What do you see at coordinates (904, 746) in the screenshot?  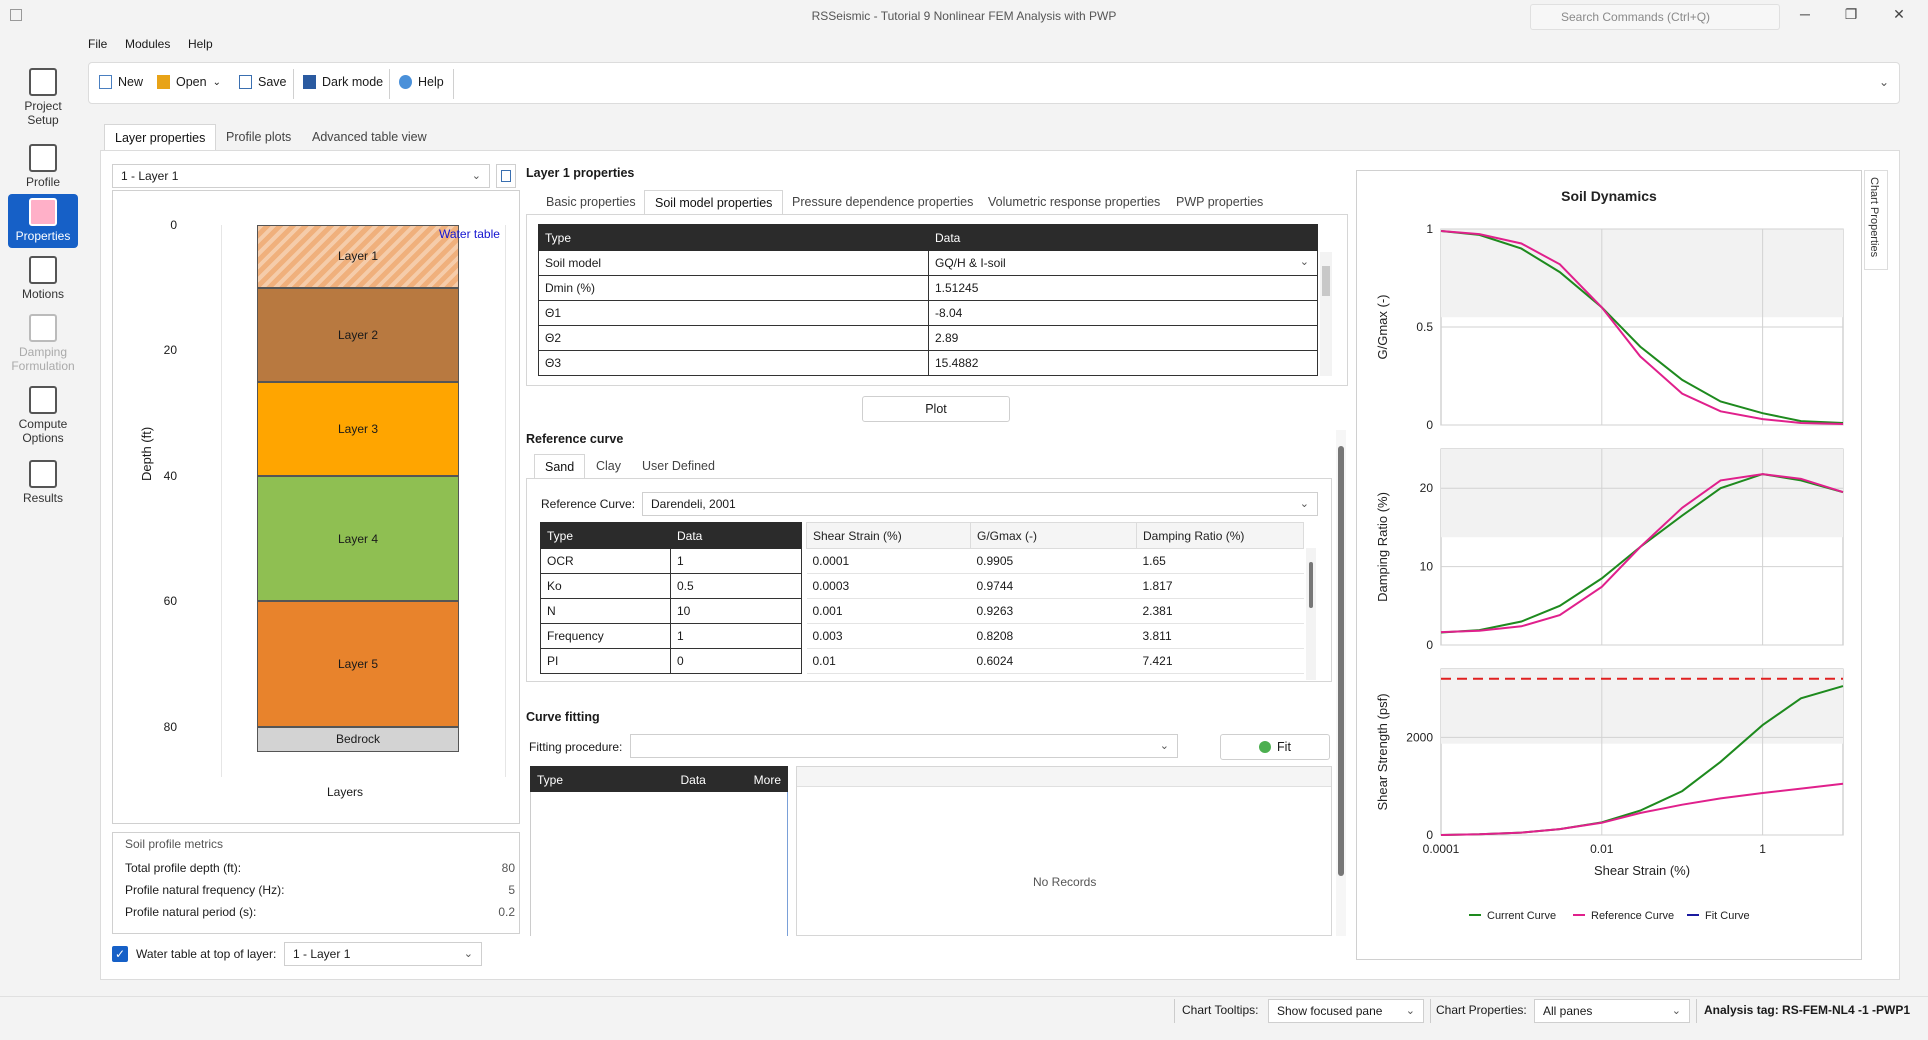 I see `fitting-procedure-select: ⌄` at bounding box center [904, 746].